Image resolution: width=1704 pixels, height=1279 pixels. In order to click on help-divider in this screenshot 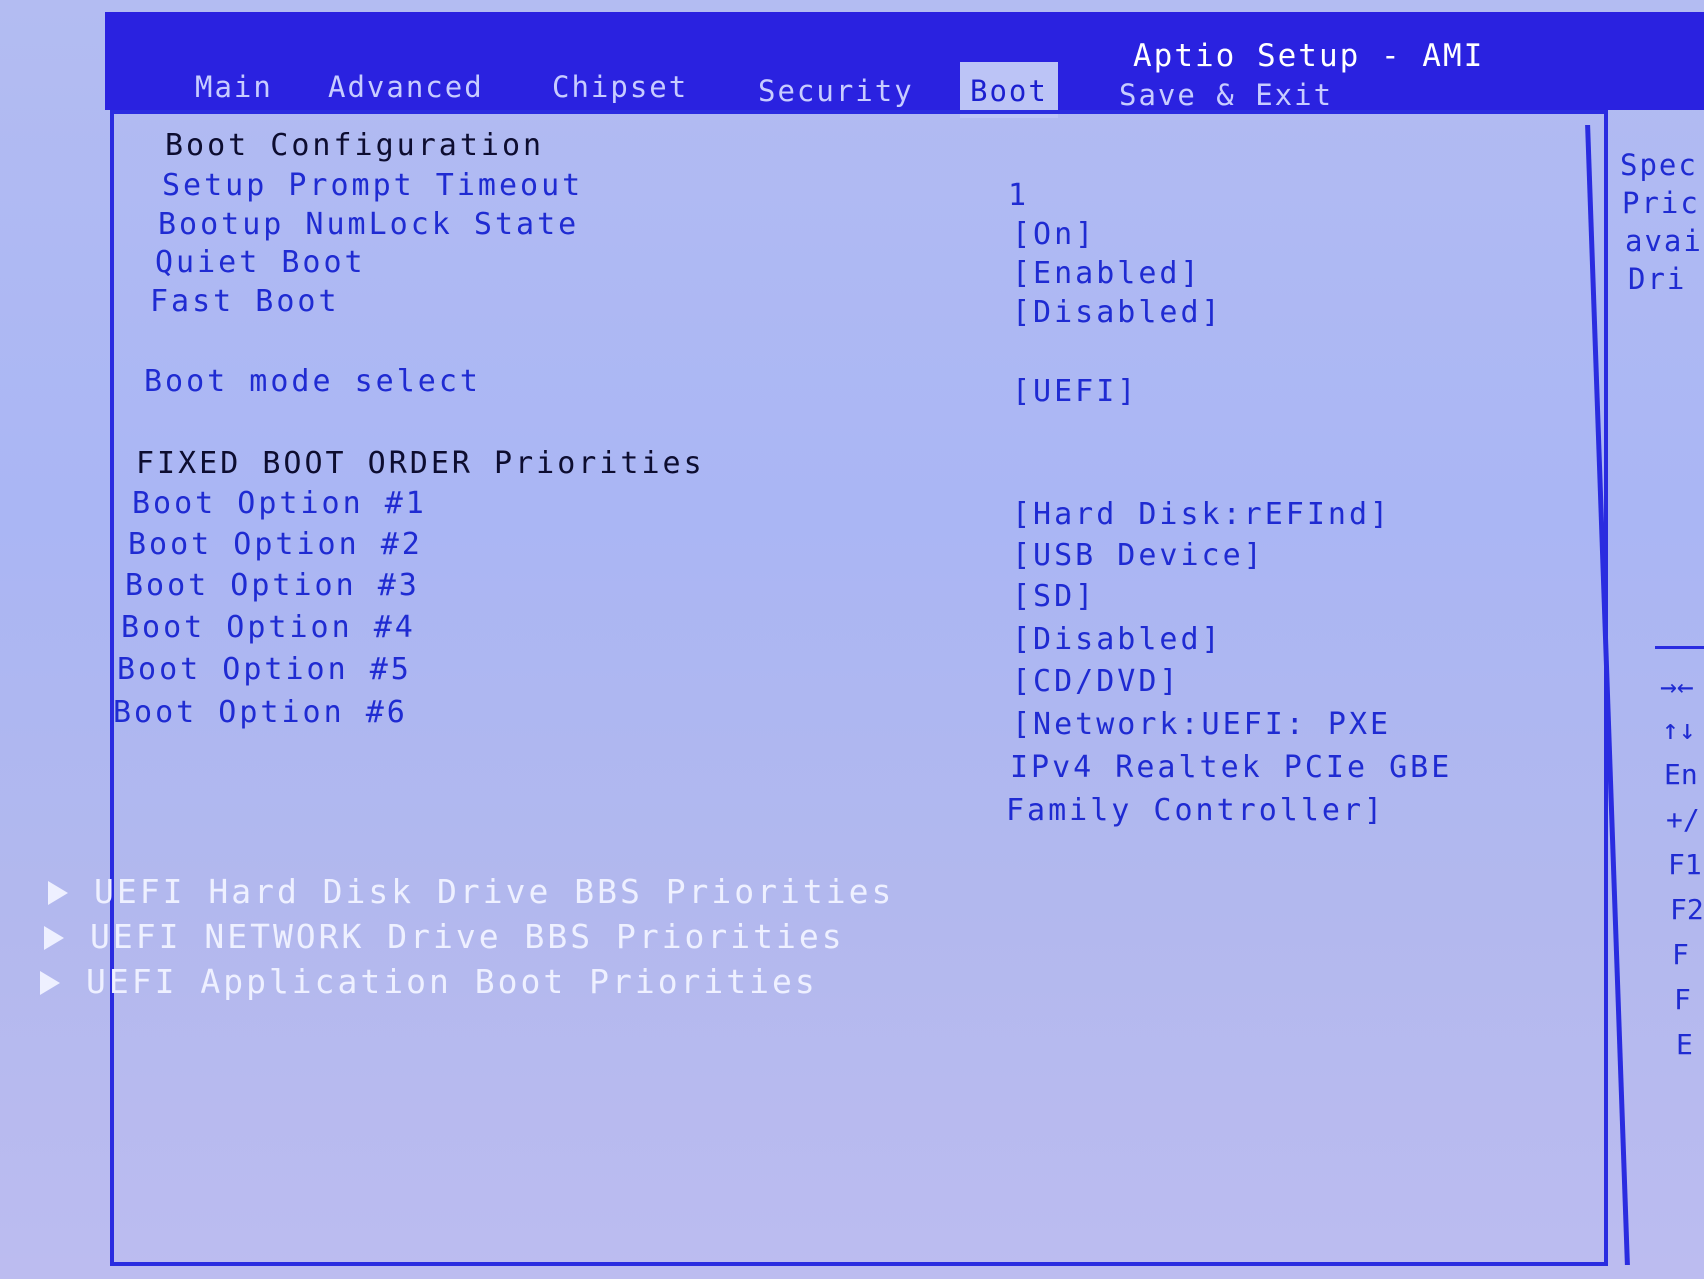, I will do `click(1679, 647)`.